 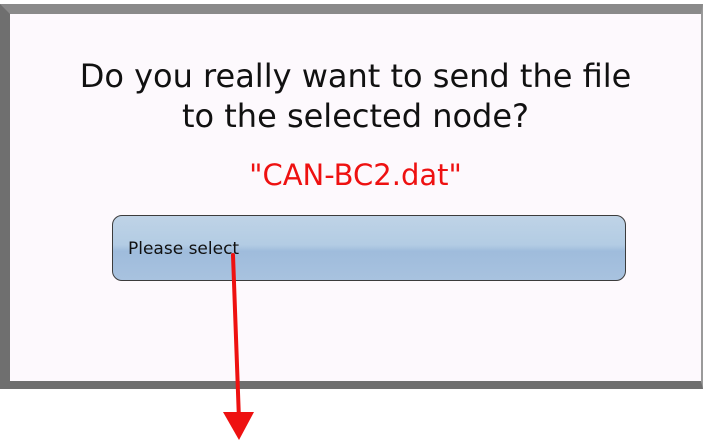 What do you see at coordinates (355, 116) in the screenshot?
I see `question-line-2: to the selected node?` at bounding box center [355, 116].